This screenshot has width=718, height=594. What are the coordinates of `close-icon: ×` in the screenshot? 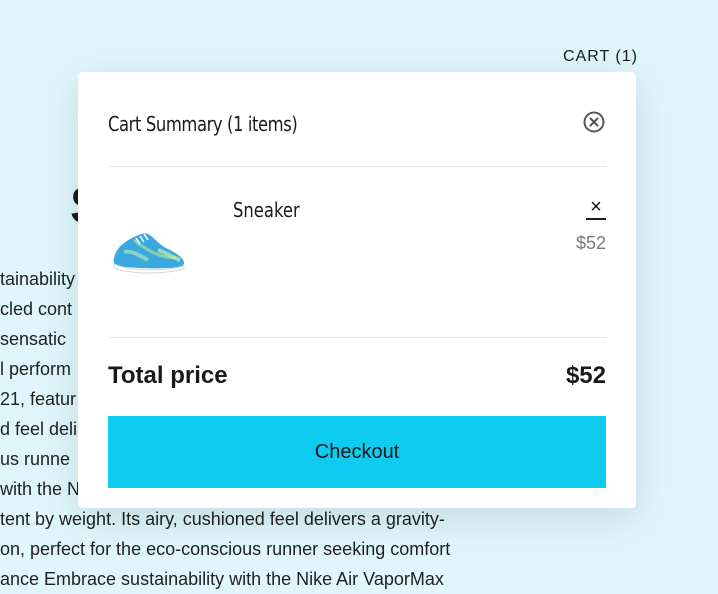 It's located at (596, 207).